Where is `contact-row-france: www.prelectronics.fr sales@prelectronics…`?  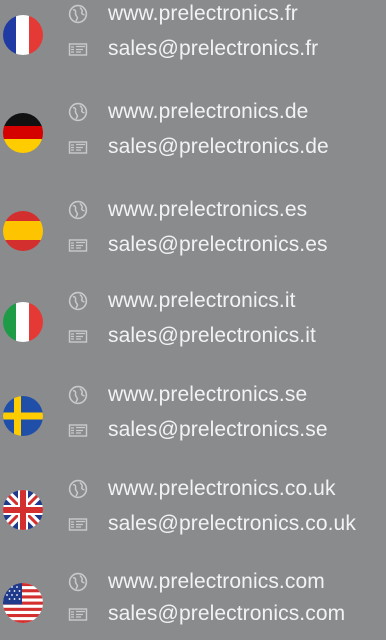 contact-row-france: www.prelectronics.fr sales@prelectronics… is located at coordinates (193, 36).